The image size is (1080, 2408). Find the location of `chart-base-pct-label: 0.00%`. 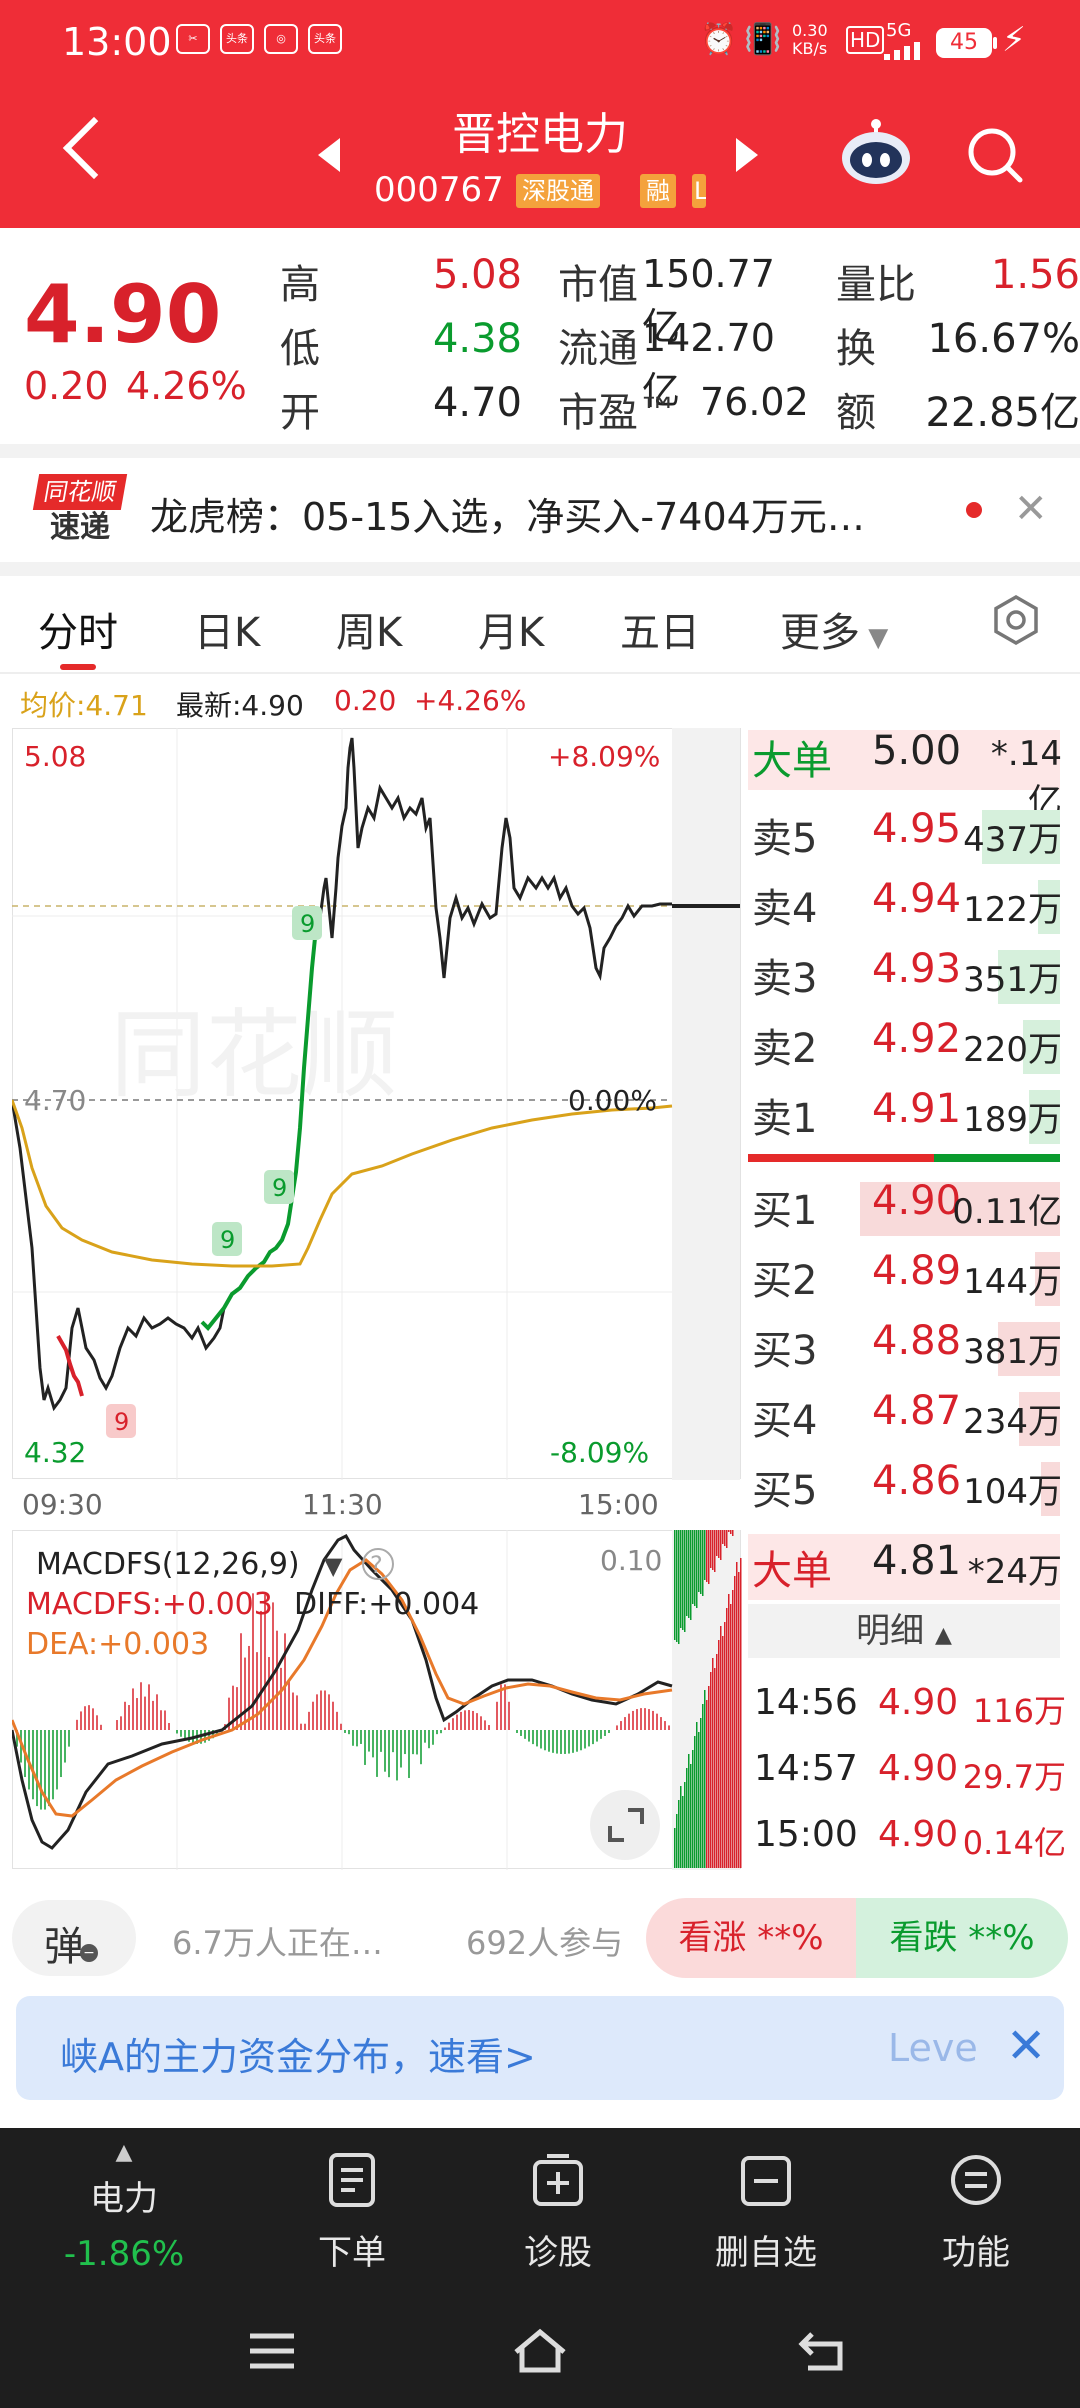

chart-base-pct-label: 0.00% is located at coordinates (612, 1100).